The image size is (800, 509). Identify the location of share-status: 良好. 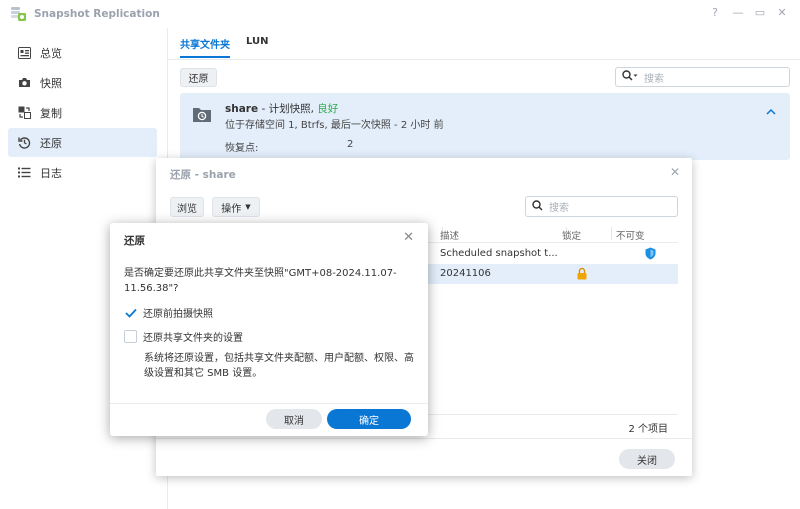
(328, 109).